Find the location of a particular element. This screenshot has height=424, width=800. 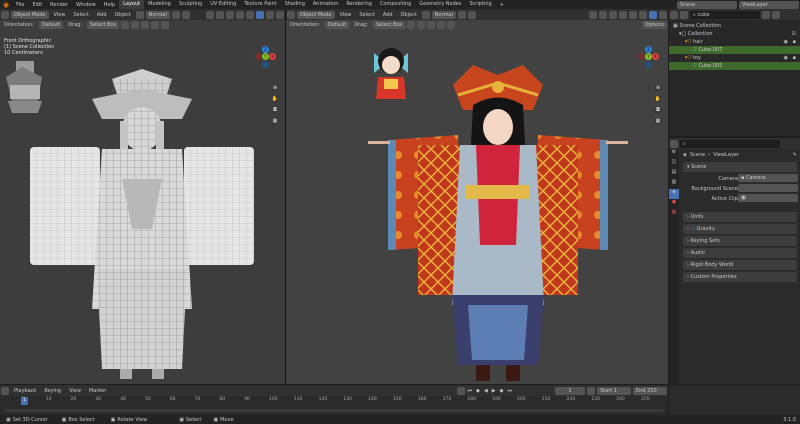

filter-icon is located at coordinates (766, 14).